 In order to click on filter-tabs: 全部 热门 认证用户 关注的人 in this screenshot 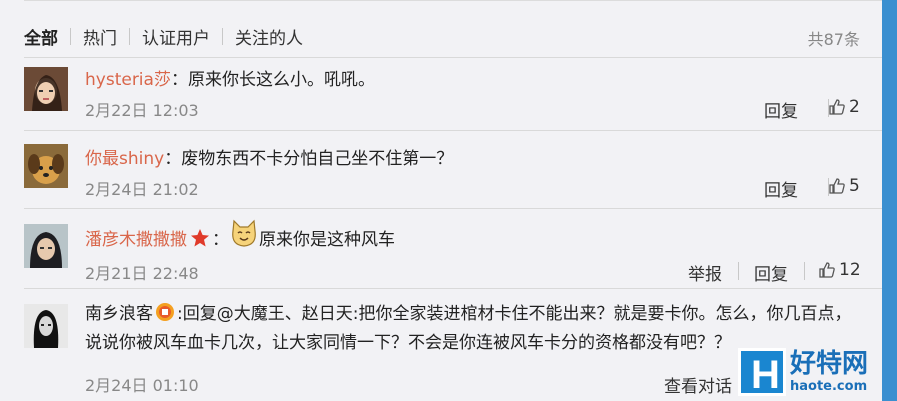, I will do `click(169, 36)`.